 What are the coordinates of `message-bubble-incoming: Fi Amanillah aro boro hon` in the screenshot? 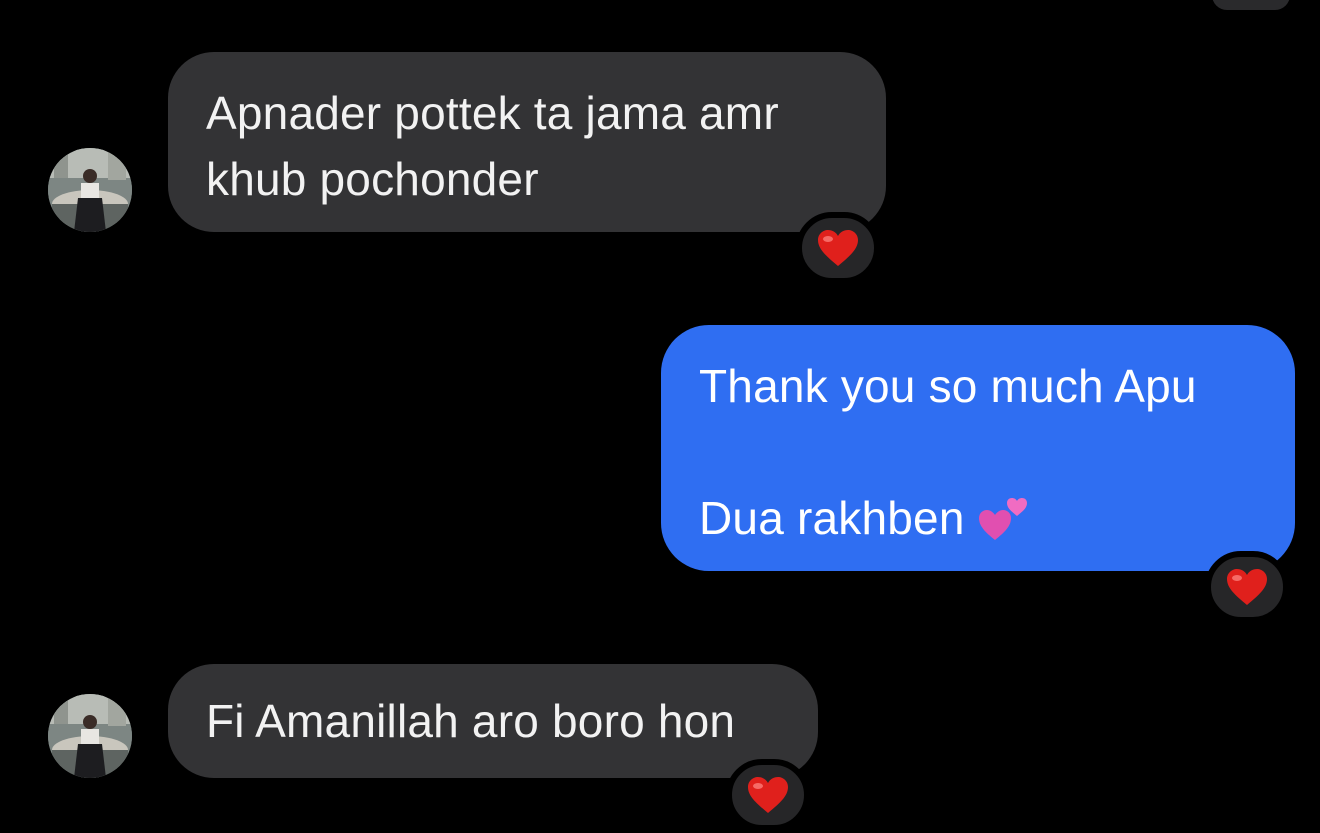 It's located at (493, 721).